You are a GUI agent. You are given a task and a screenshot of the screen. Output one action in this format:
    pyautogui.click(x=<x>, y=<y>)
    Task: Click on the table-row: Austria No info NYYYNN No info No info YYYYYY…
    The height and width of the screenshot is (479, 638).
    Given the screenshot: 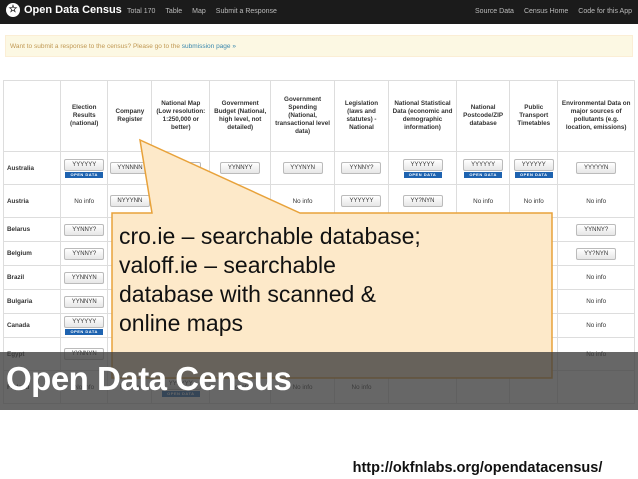 What is the action you would take?
    pyautogui.click(x=319, y=201)
    